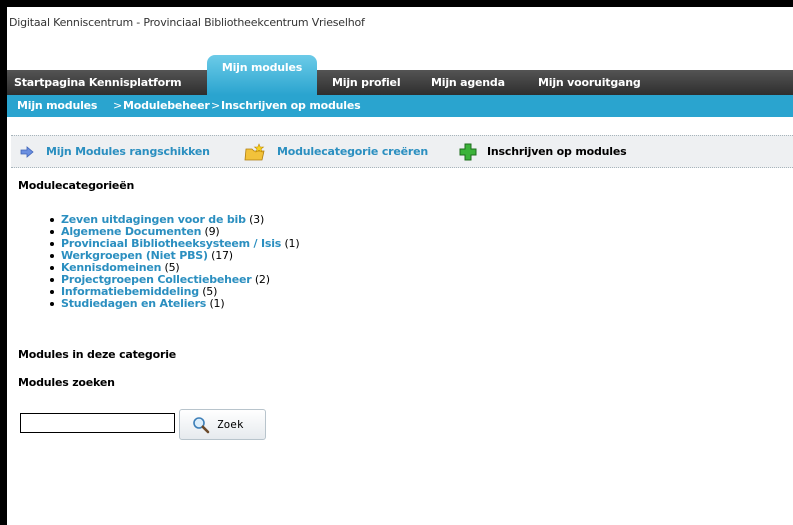 This screenshot has width=793, height=525. I want to click on green-plus-icon, so click(468, 151).